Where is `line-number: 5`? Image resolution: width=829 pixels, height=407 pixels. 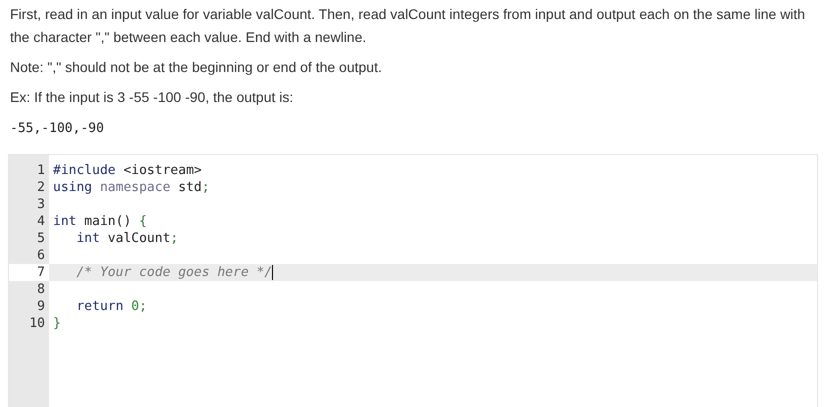 line-number: 5 is located at coordinates (41, 238).